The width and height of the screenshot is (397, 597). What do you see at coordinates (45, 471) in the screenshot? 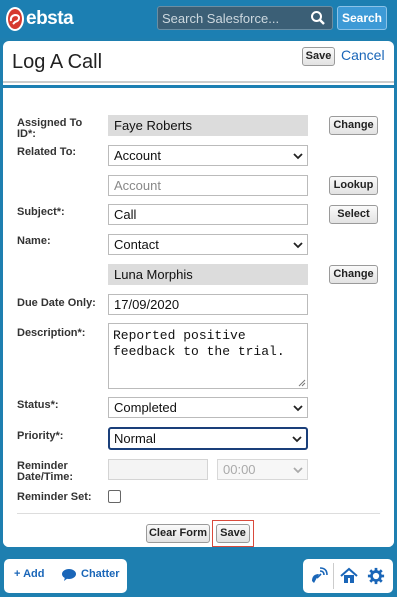
I see `reminder-datetime-label: Reminder Date/Time:` at bounding box center [45, 471].